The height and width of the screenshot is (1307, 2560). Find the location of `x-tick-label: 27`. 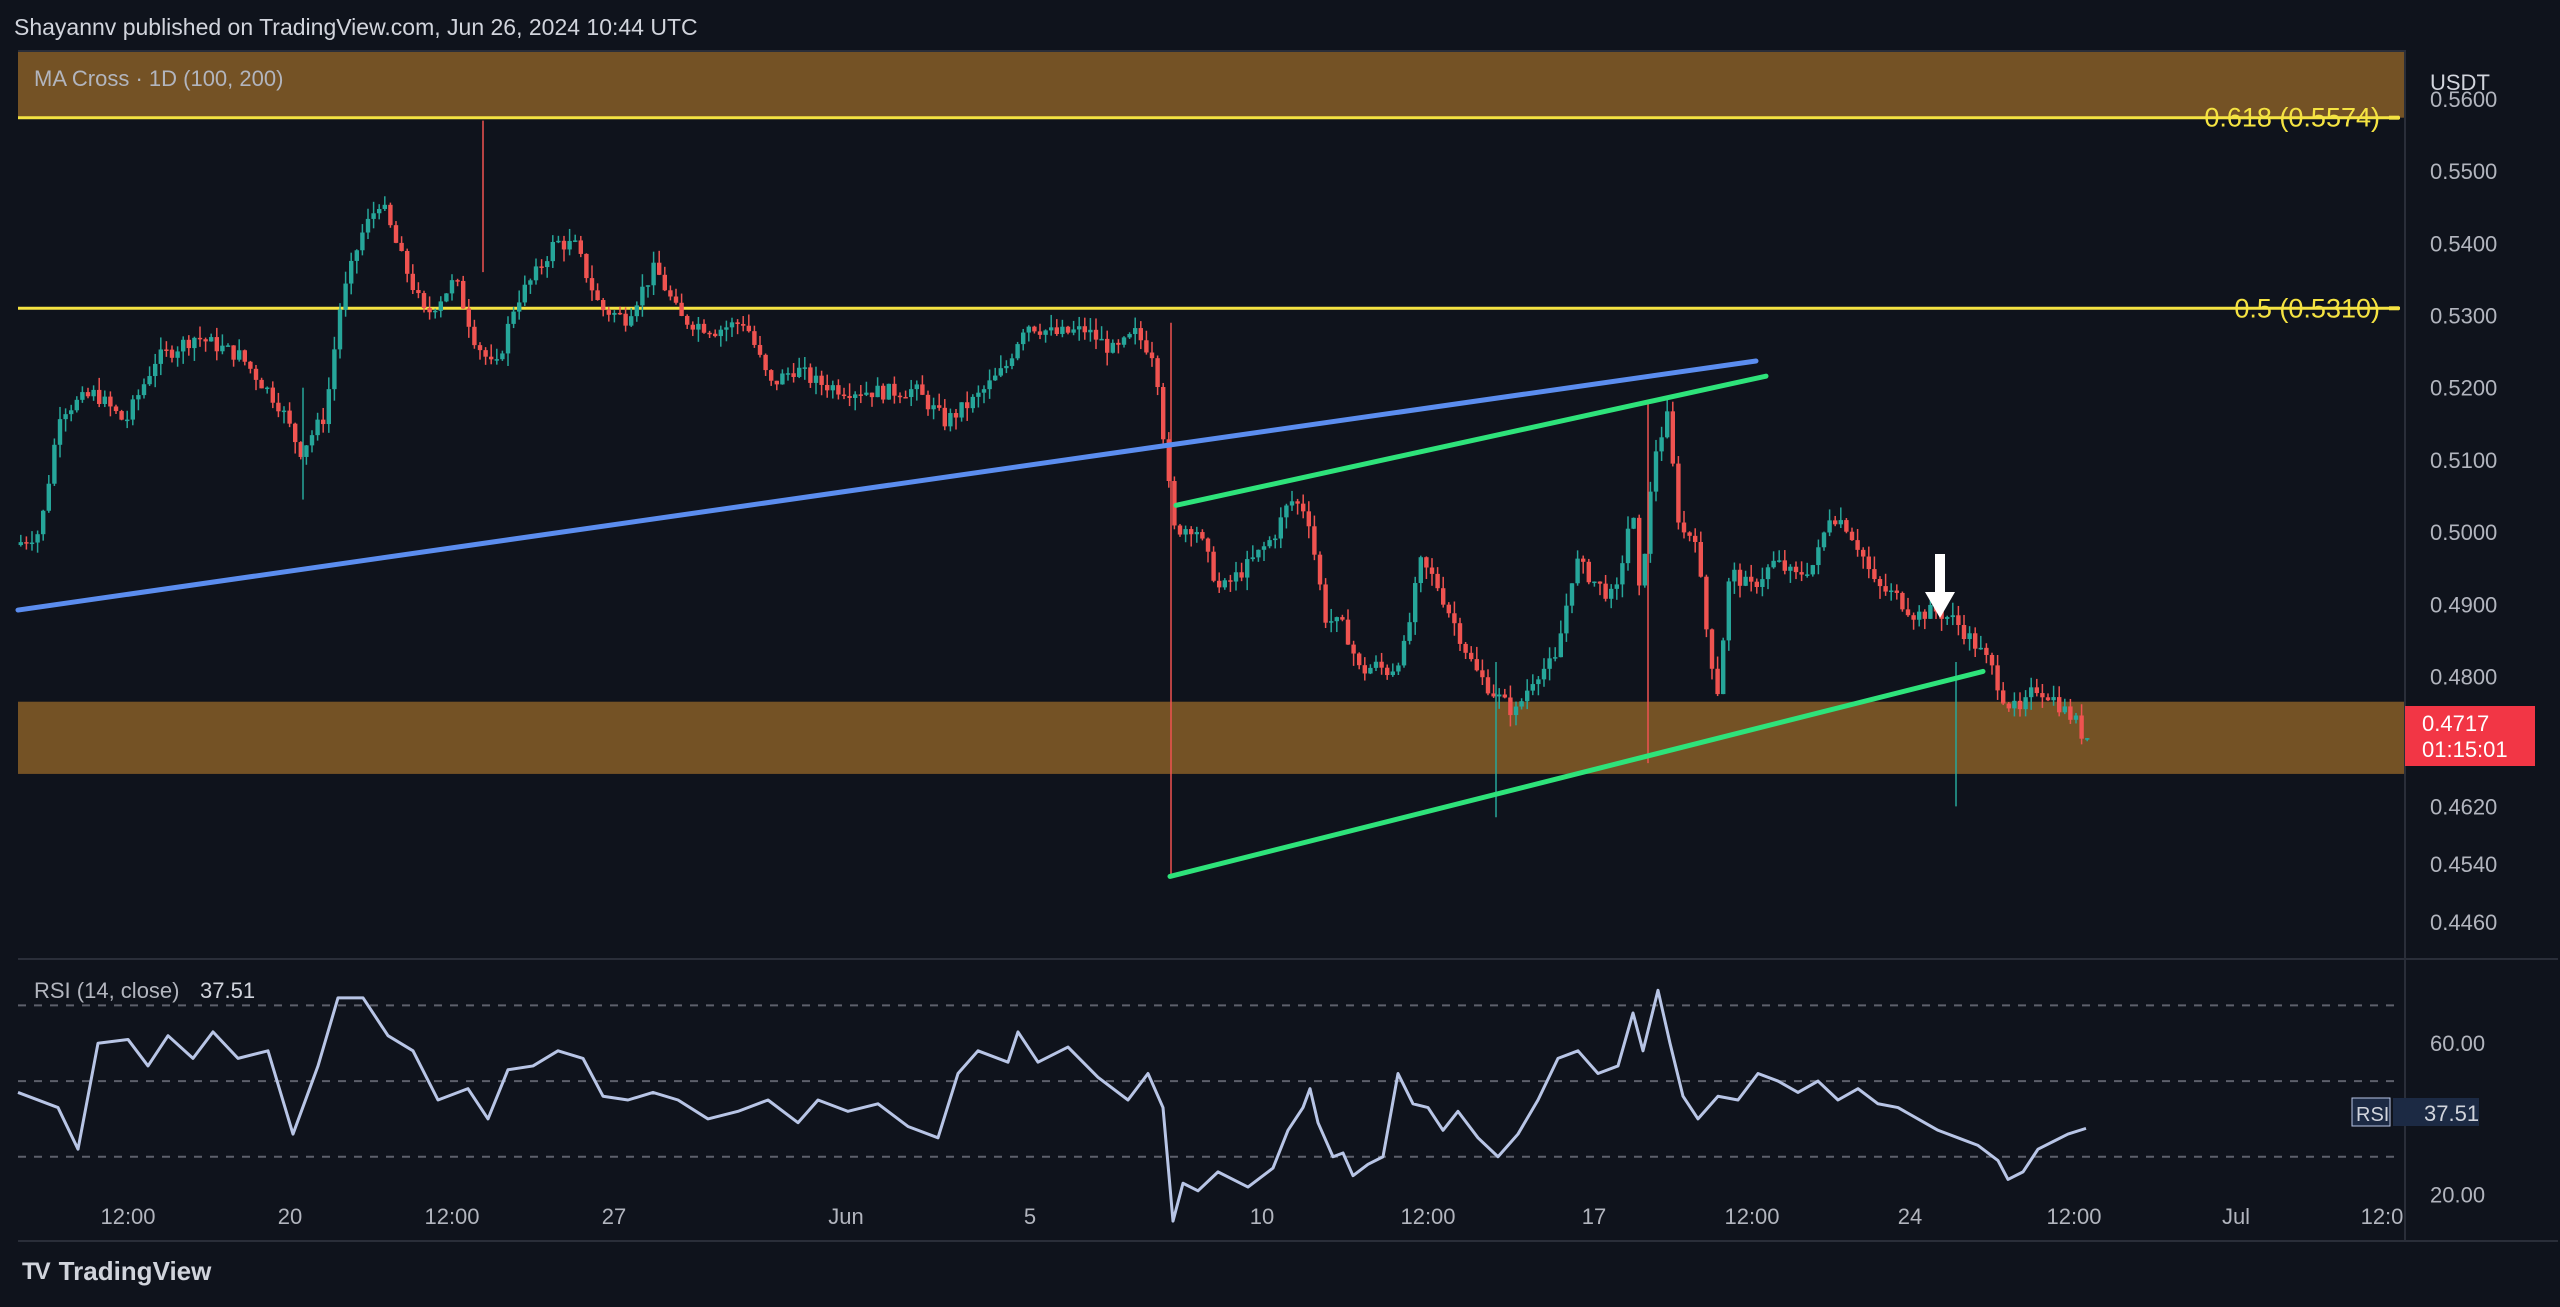

x-tick-label: 27 is located at coordinates (614, 1216).